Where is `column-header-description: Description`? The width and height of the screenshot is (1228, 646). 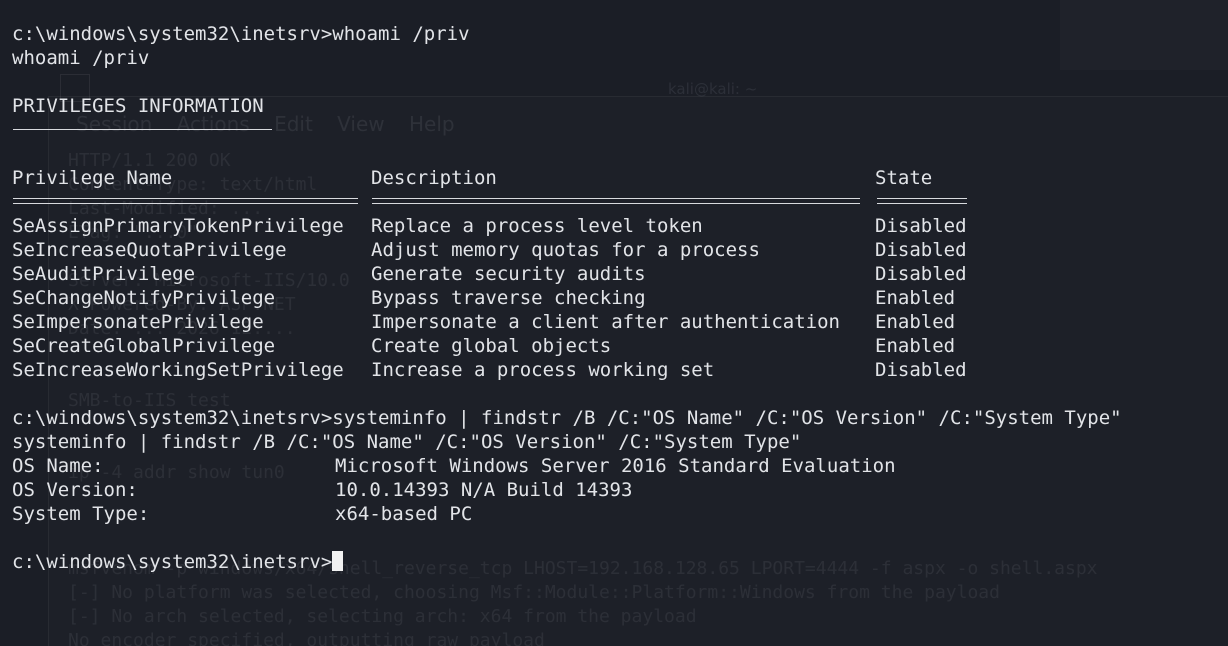
column-header-description: Description is located at coordinates (434, 178).